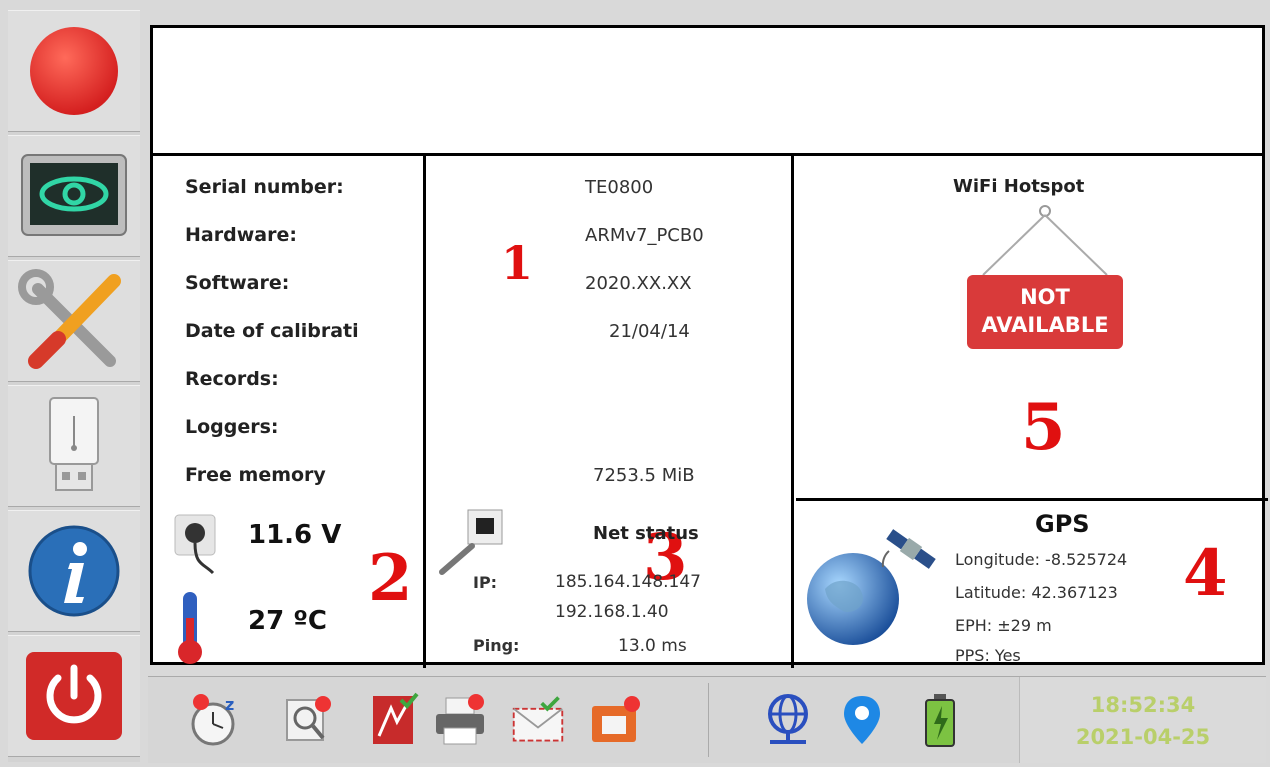 The width and height of the screenshot is (1270, 767). I want to click on monitor-button, so click(74, 196).